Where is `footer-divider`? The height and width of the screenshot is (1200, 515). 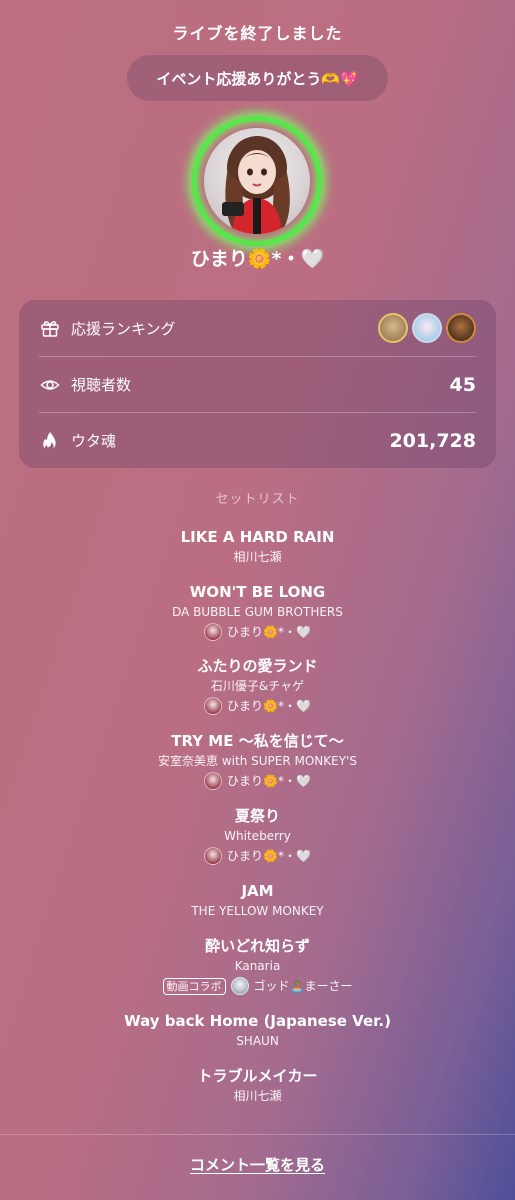 footer-divider is located at coordinates (257, 1134).